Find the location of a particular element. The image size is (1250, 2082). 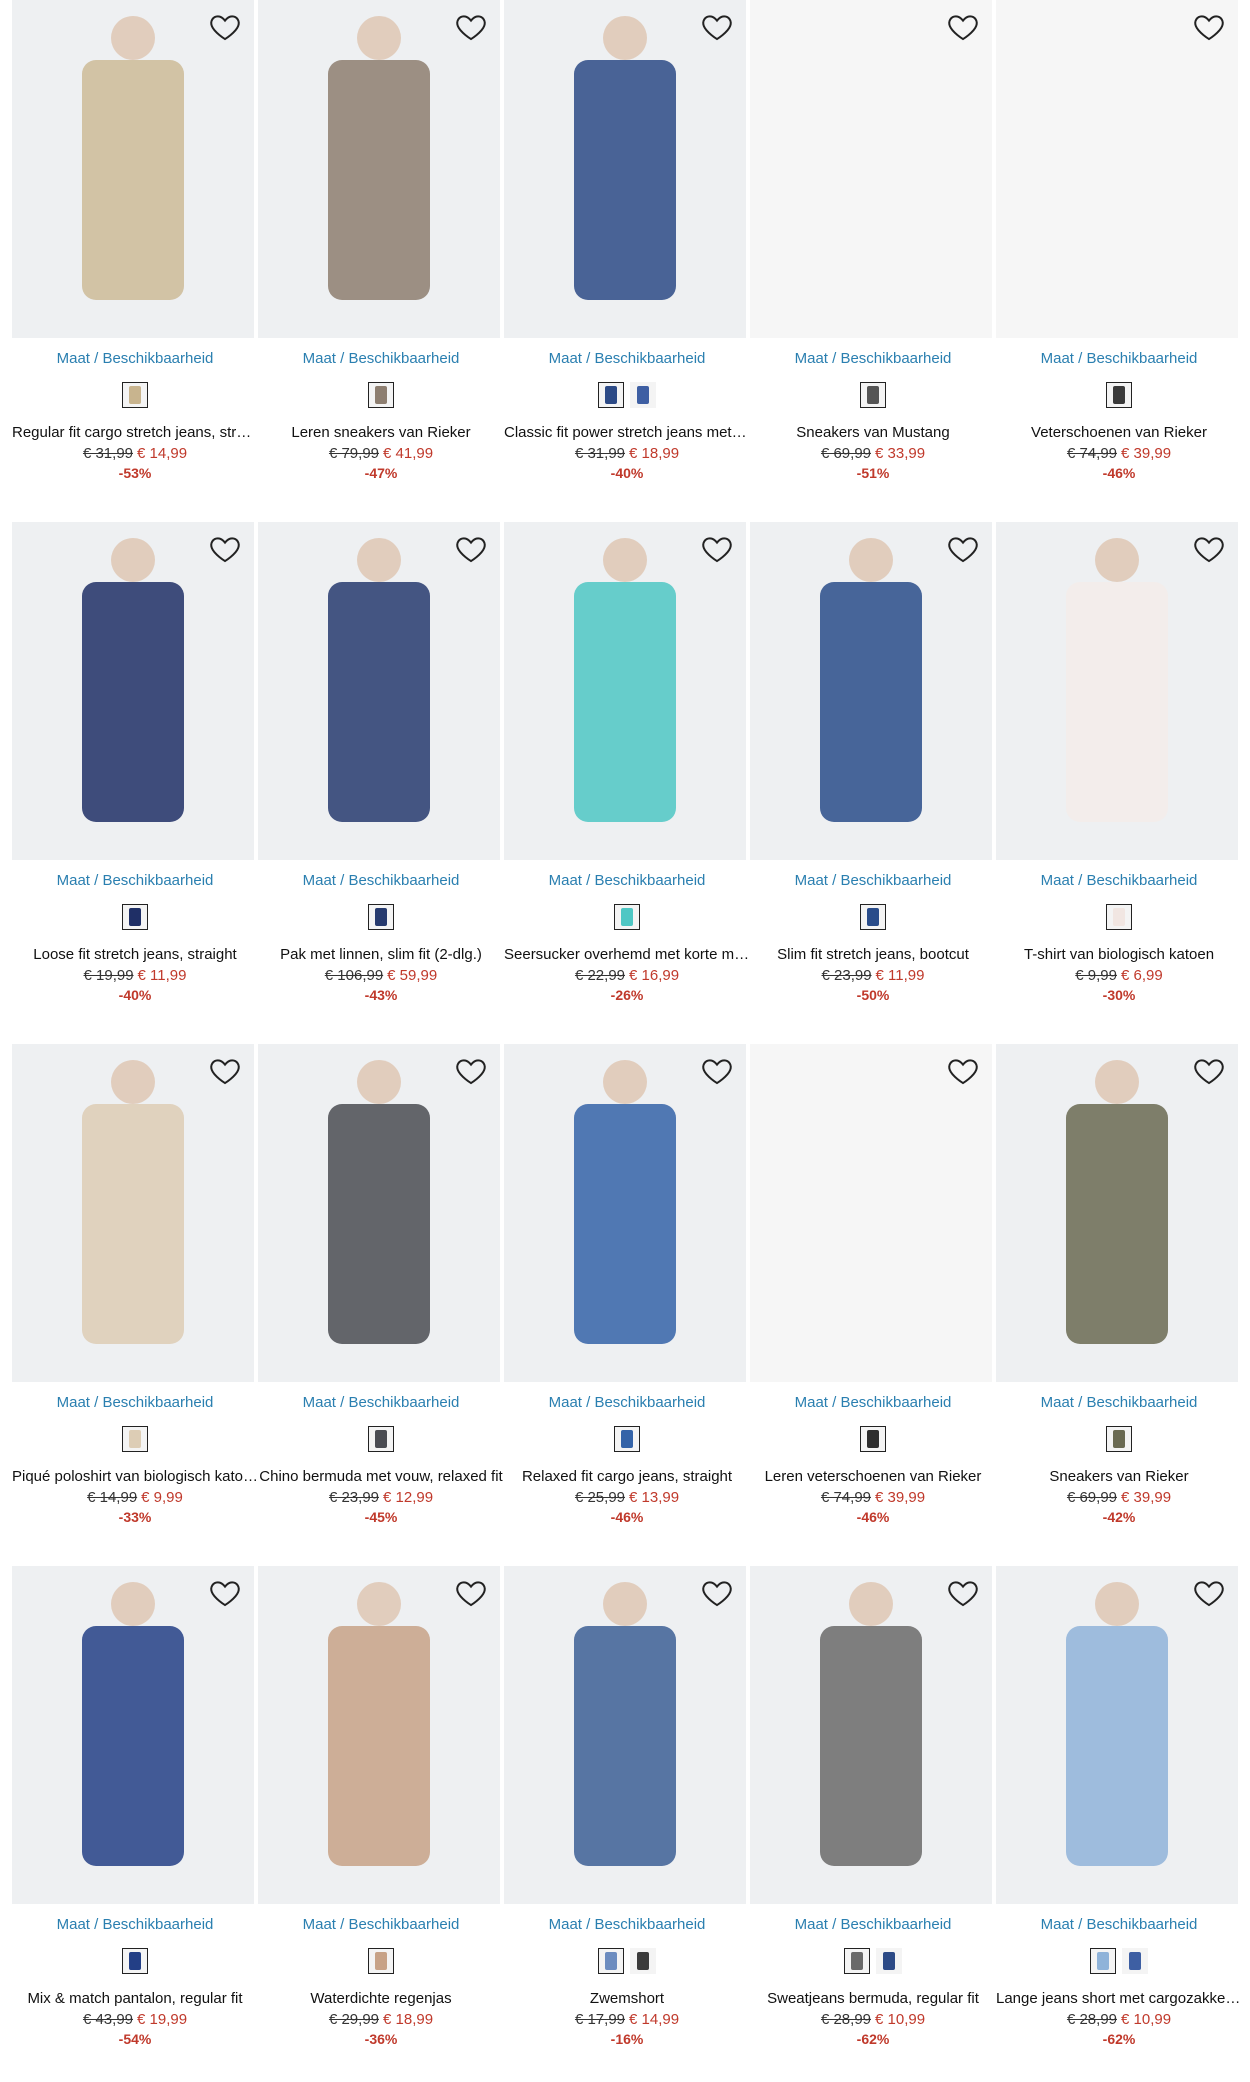

product-name: Relaxed fit cargo jeans, straight is located at coordinates (627, 1476).